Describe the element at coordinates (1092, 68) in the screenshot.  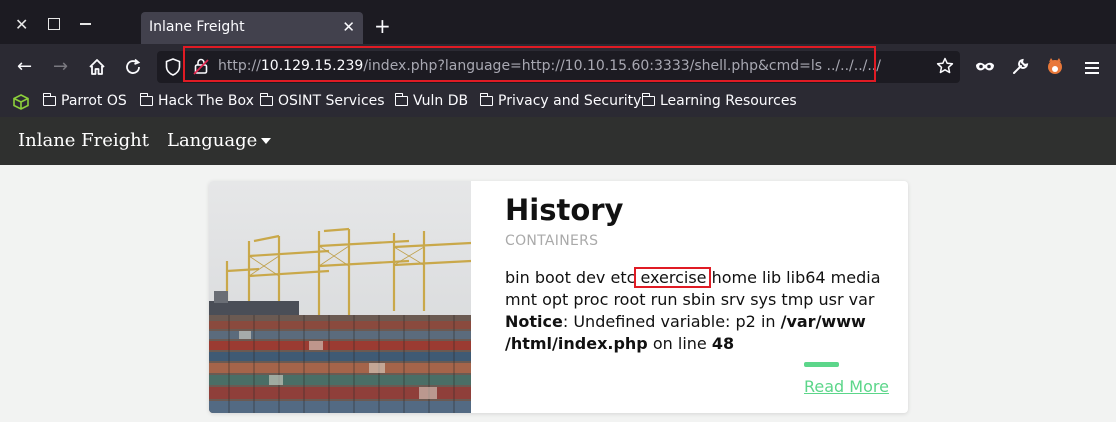
I see `hamburger-menu-icon` at that location.